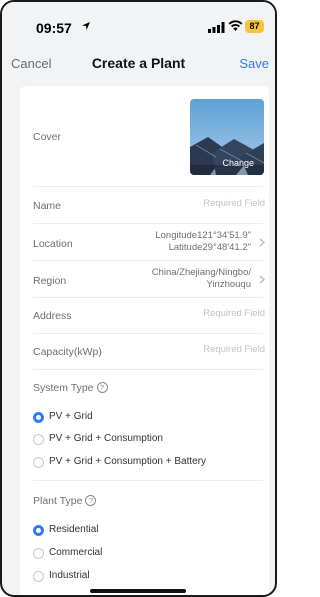  I want to click on address-label: Address, so click(52, 316).